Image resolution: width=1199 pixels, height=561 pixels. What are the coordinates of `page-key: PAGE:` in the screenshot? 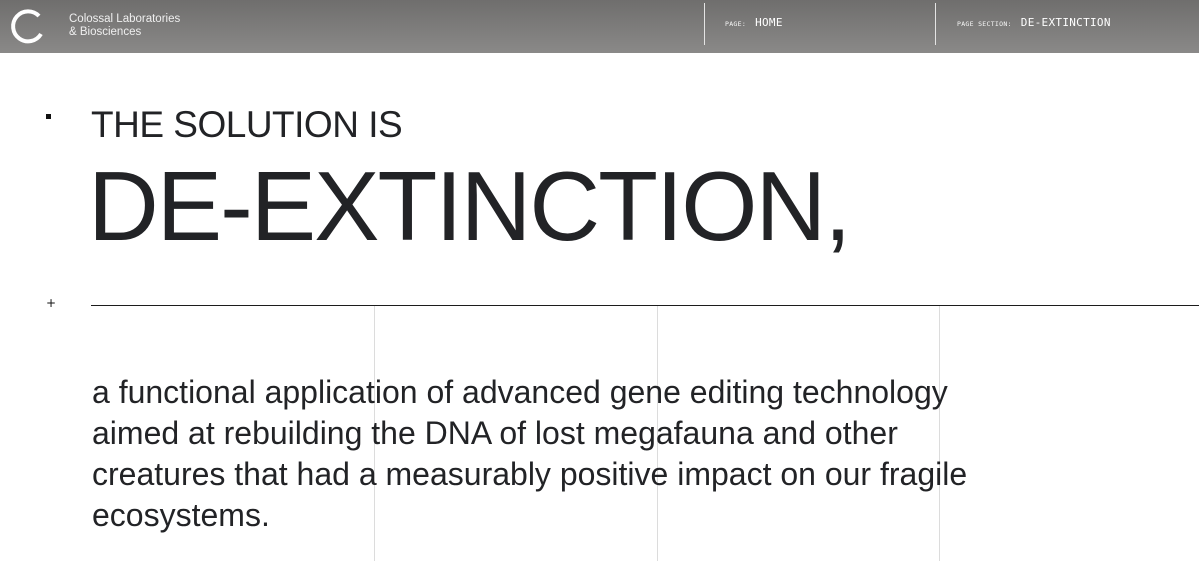 It's located at (736, 24).